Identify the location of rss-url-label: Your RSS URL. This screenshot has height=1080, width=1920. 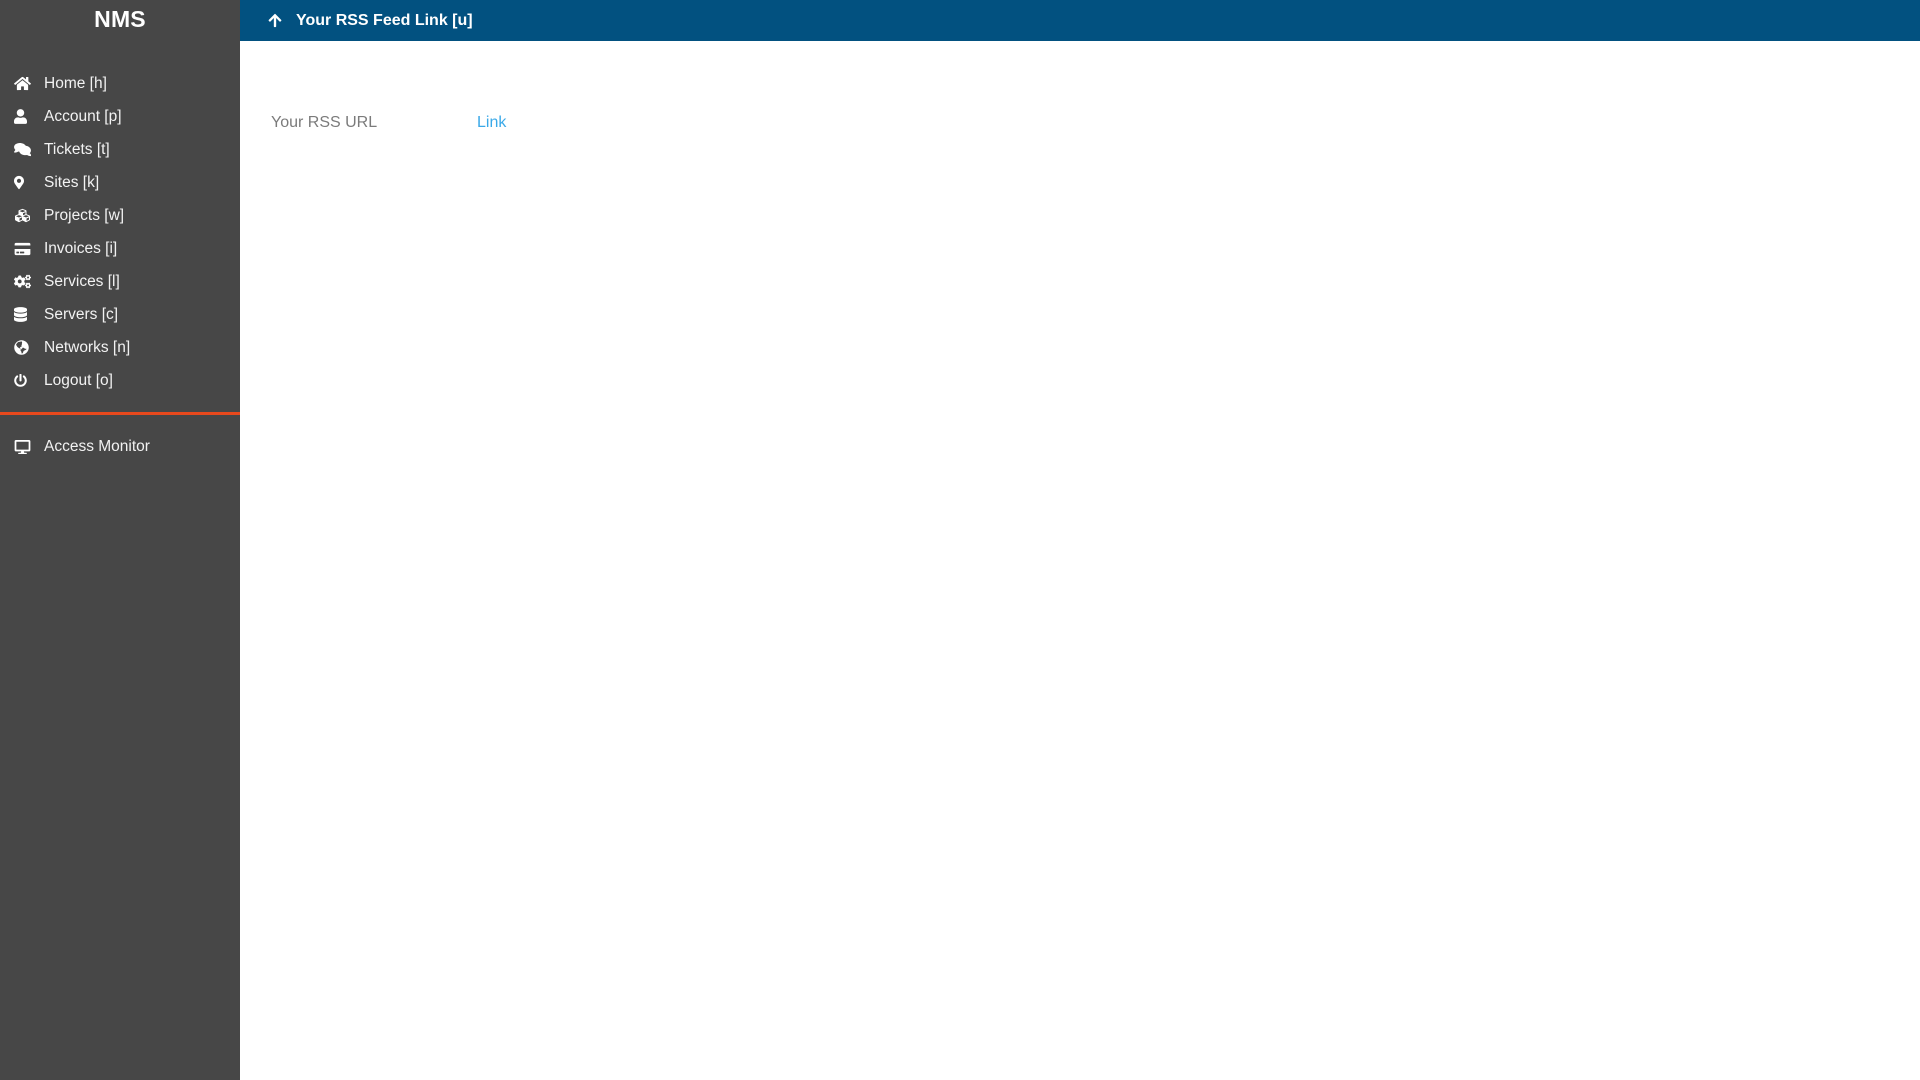
(324, 122).